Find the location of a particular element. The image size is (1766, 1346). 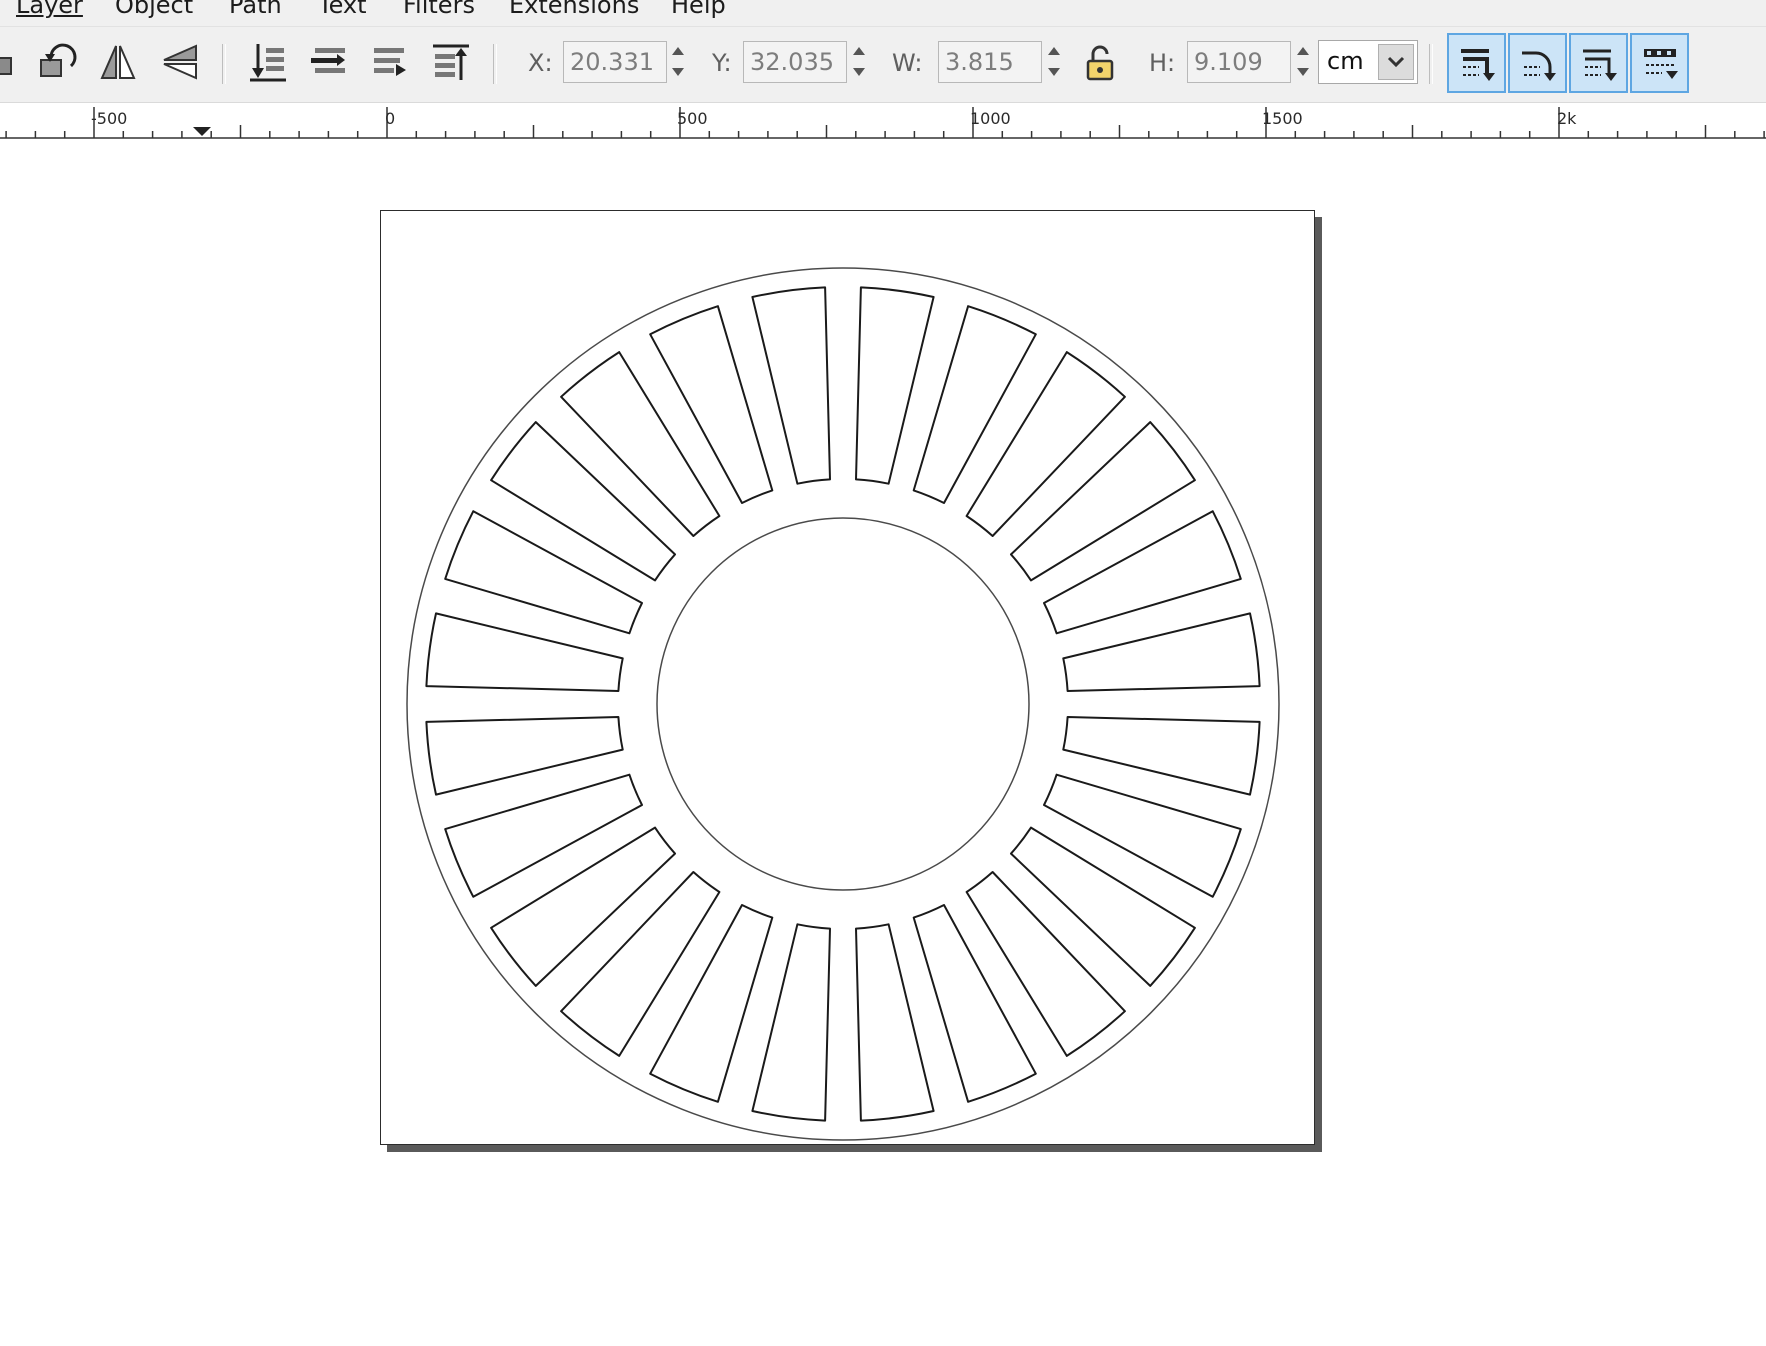

ruler-label: -500 is located at coordinates (109, 118).